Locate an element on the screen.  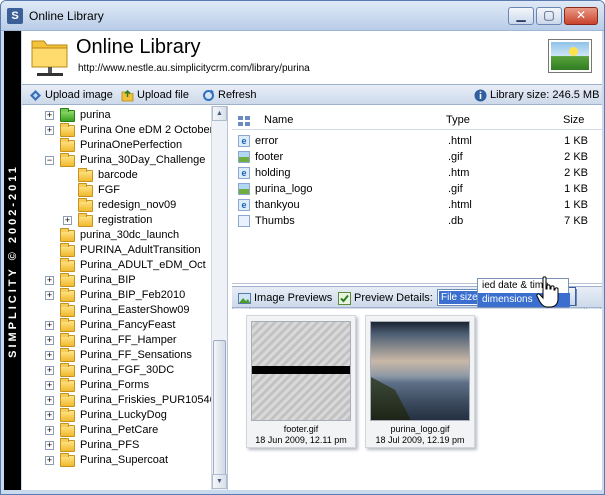
title-bar: S Online Library ▁ ▢ ✕ is located at coordinates (302, 16).